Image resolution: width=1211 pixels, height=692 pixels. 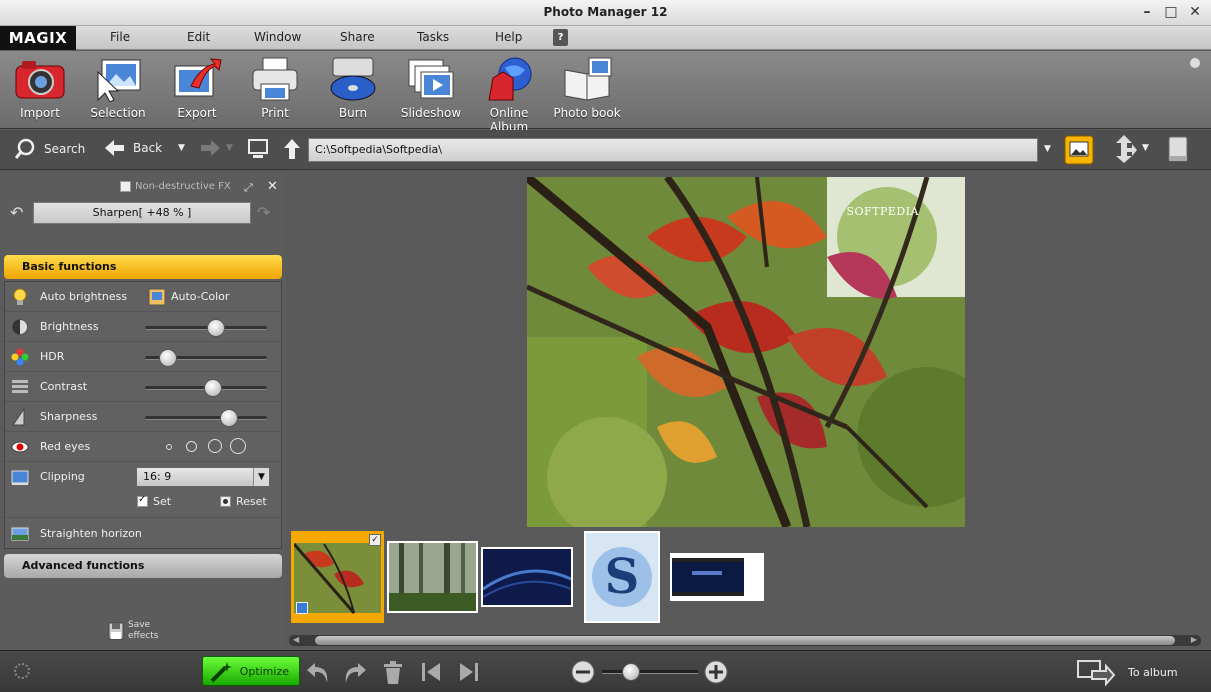 I want to click on up-folder-button, so click(x=292, y=149).